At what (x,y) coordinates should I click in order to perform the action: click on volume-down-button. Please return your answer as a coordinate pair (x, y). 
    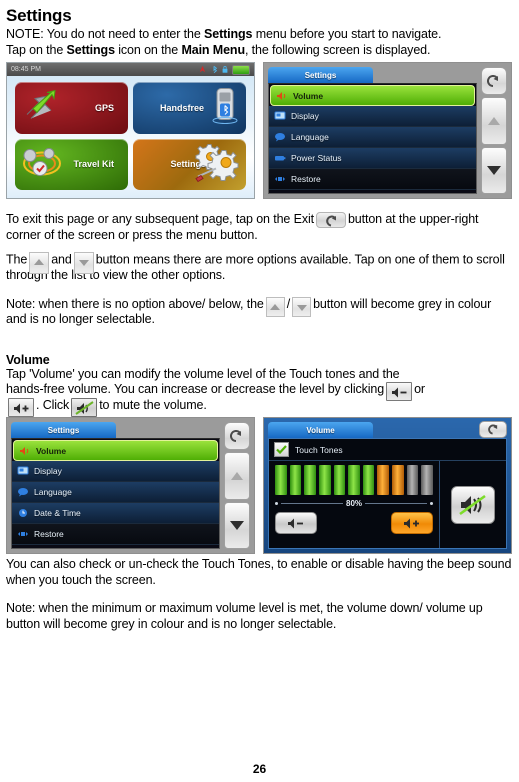
    Looking at the image, I should click on (296, 523).